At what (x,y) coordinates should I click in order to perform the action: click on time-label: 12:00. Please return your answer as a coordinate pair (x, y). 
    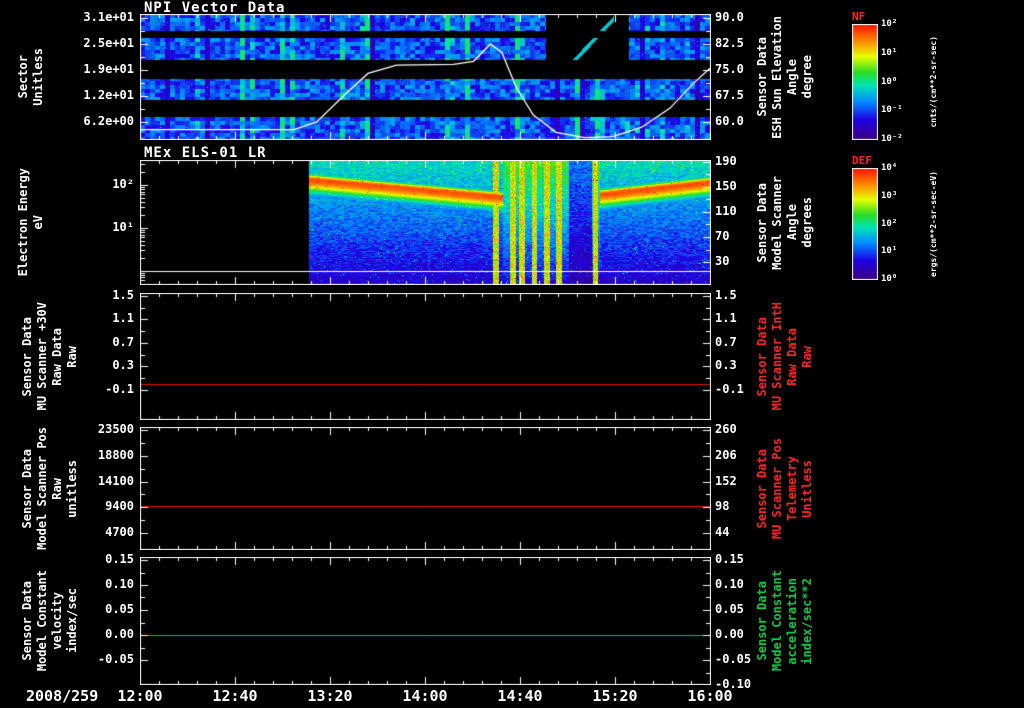
    Looking at the image, I should click on (140, 696).